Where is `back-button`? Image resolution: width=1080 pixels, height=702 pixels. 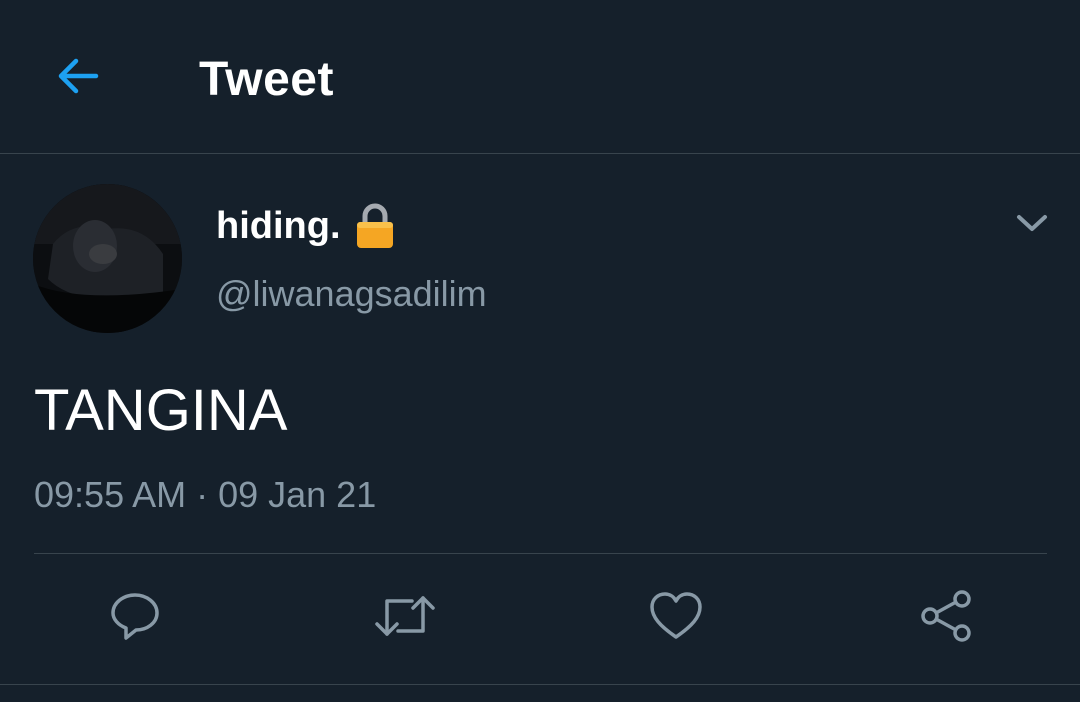
back-button is located at coordinates (78, 78).